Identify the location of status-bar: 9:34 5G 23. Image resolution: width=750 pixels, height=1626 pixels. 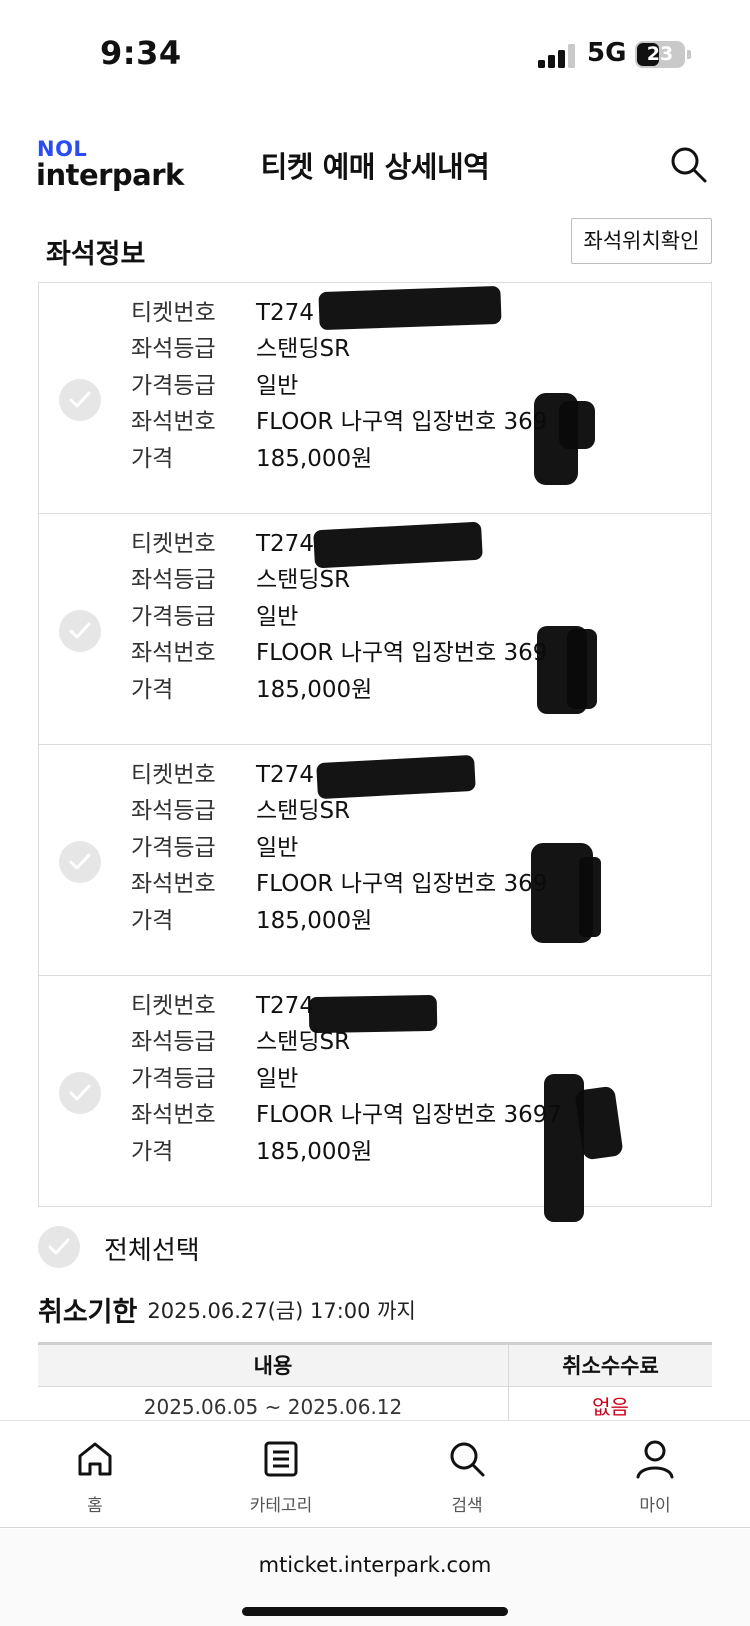
(375, 55).